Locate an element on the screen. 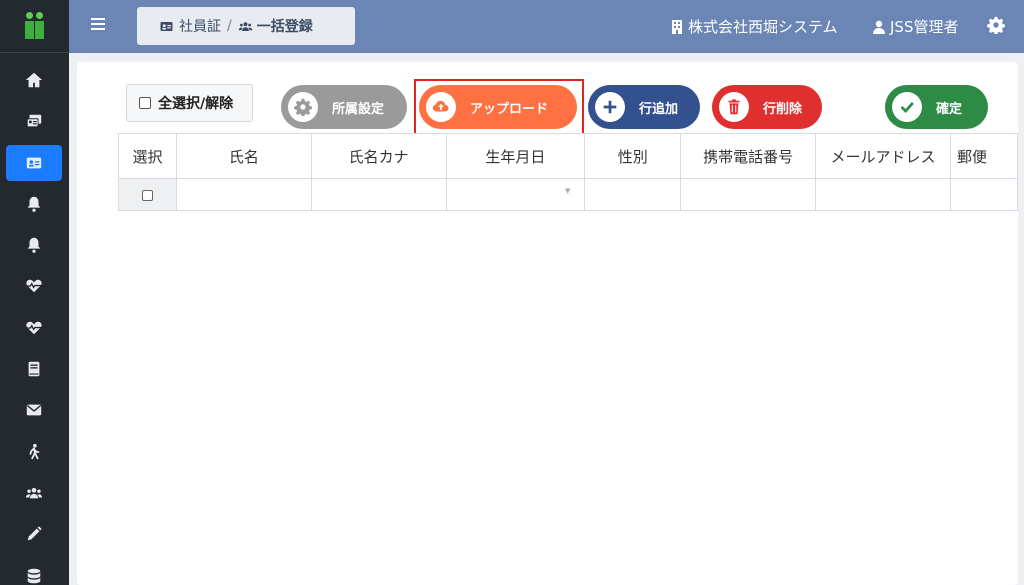 The height and width of the screenshot is (585, 1024). dept-setting-label: 所属設定 is located at coordinates (358, 109).